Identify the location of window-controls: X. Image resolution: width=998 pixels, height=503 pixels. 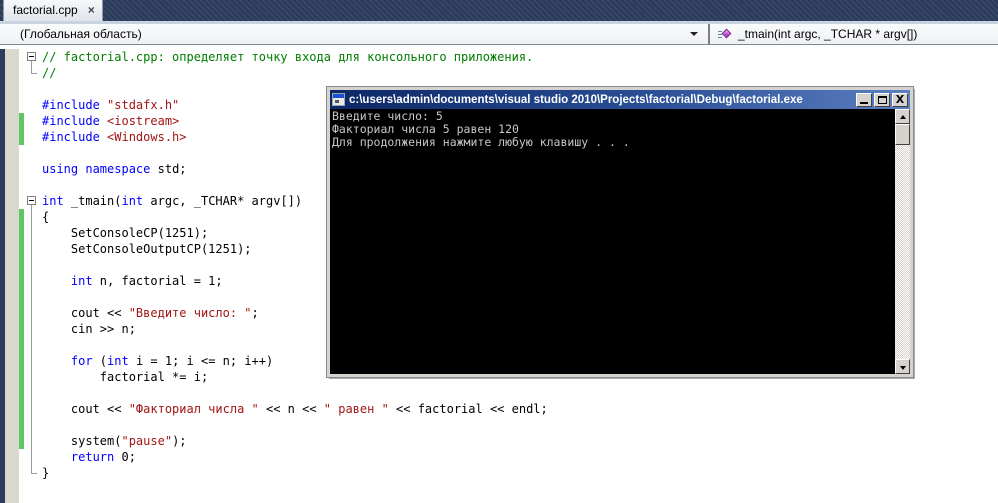
(882, 99).